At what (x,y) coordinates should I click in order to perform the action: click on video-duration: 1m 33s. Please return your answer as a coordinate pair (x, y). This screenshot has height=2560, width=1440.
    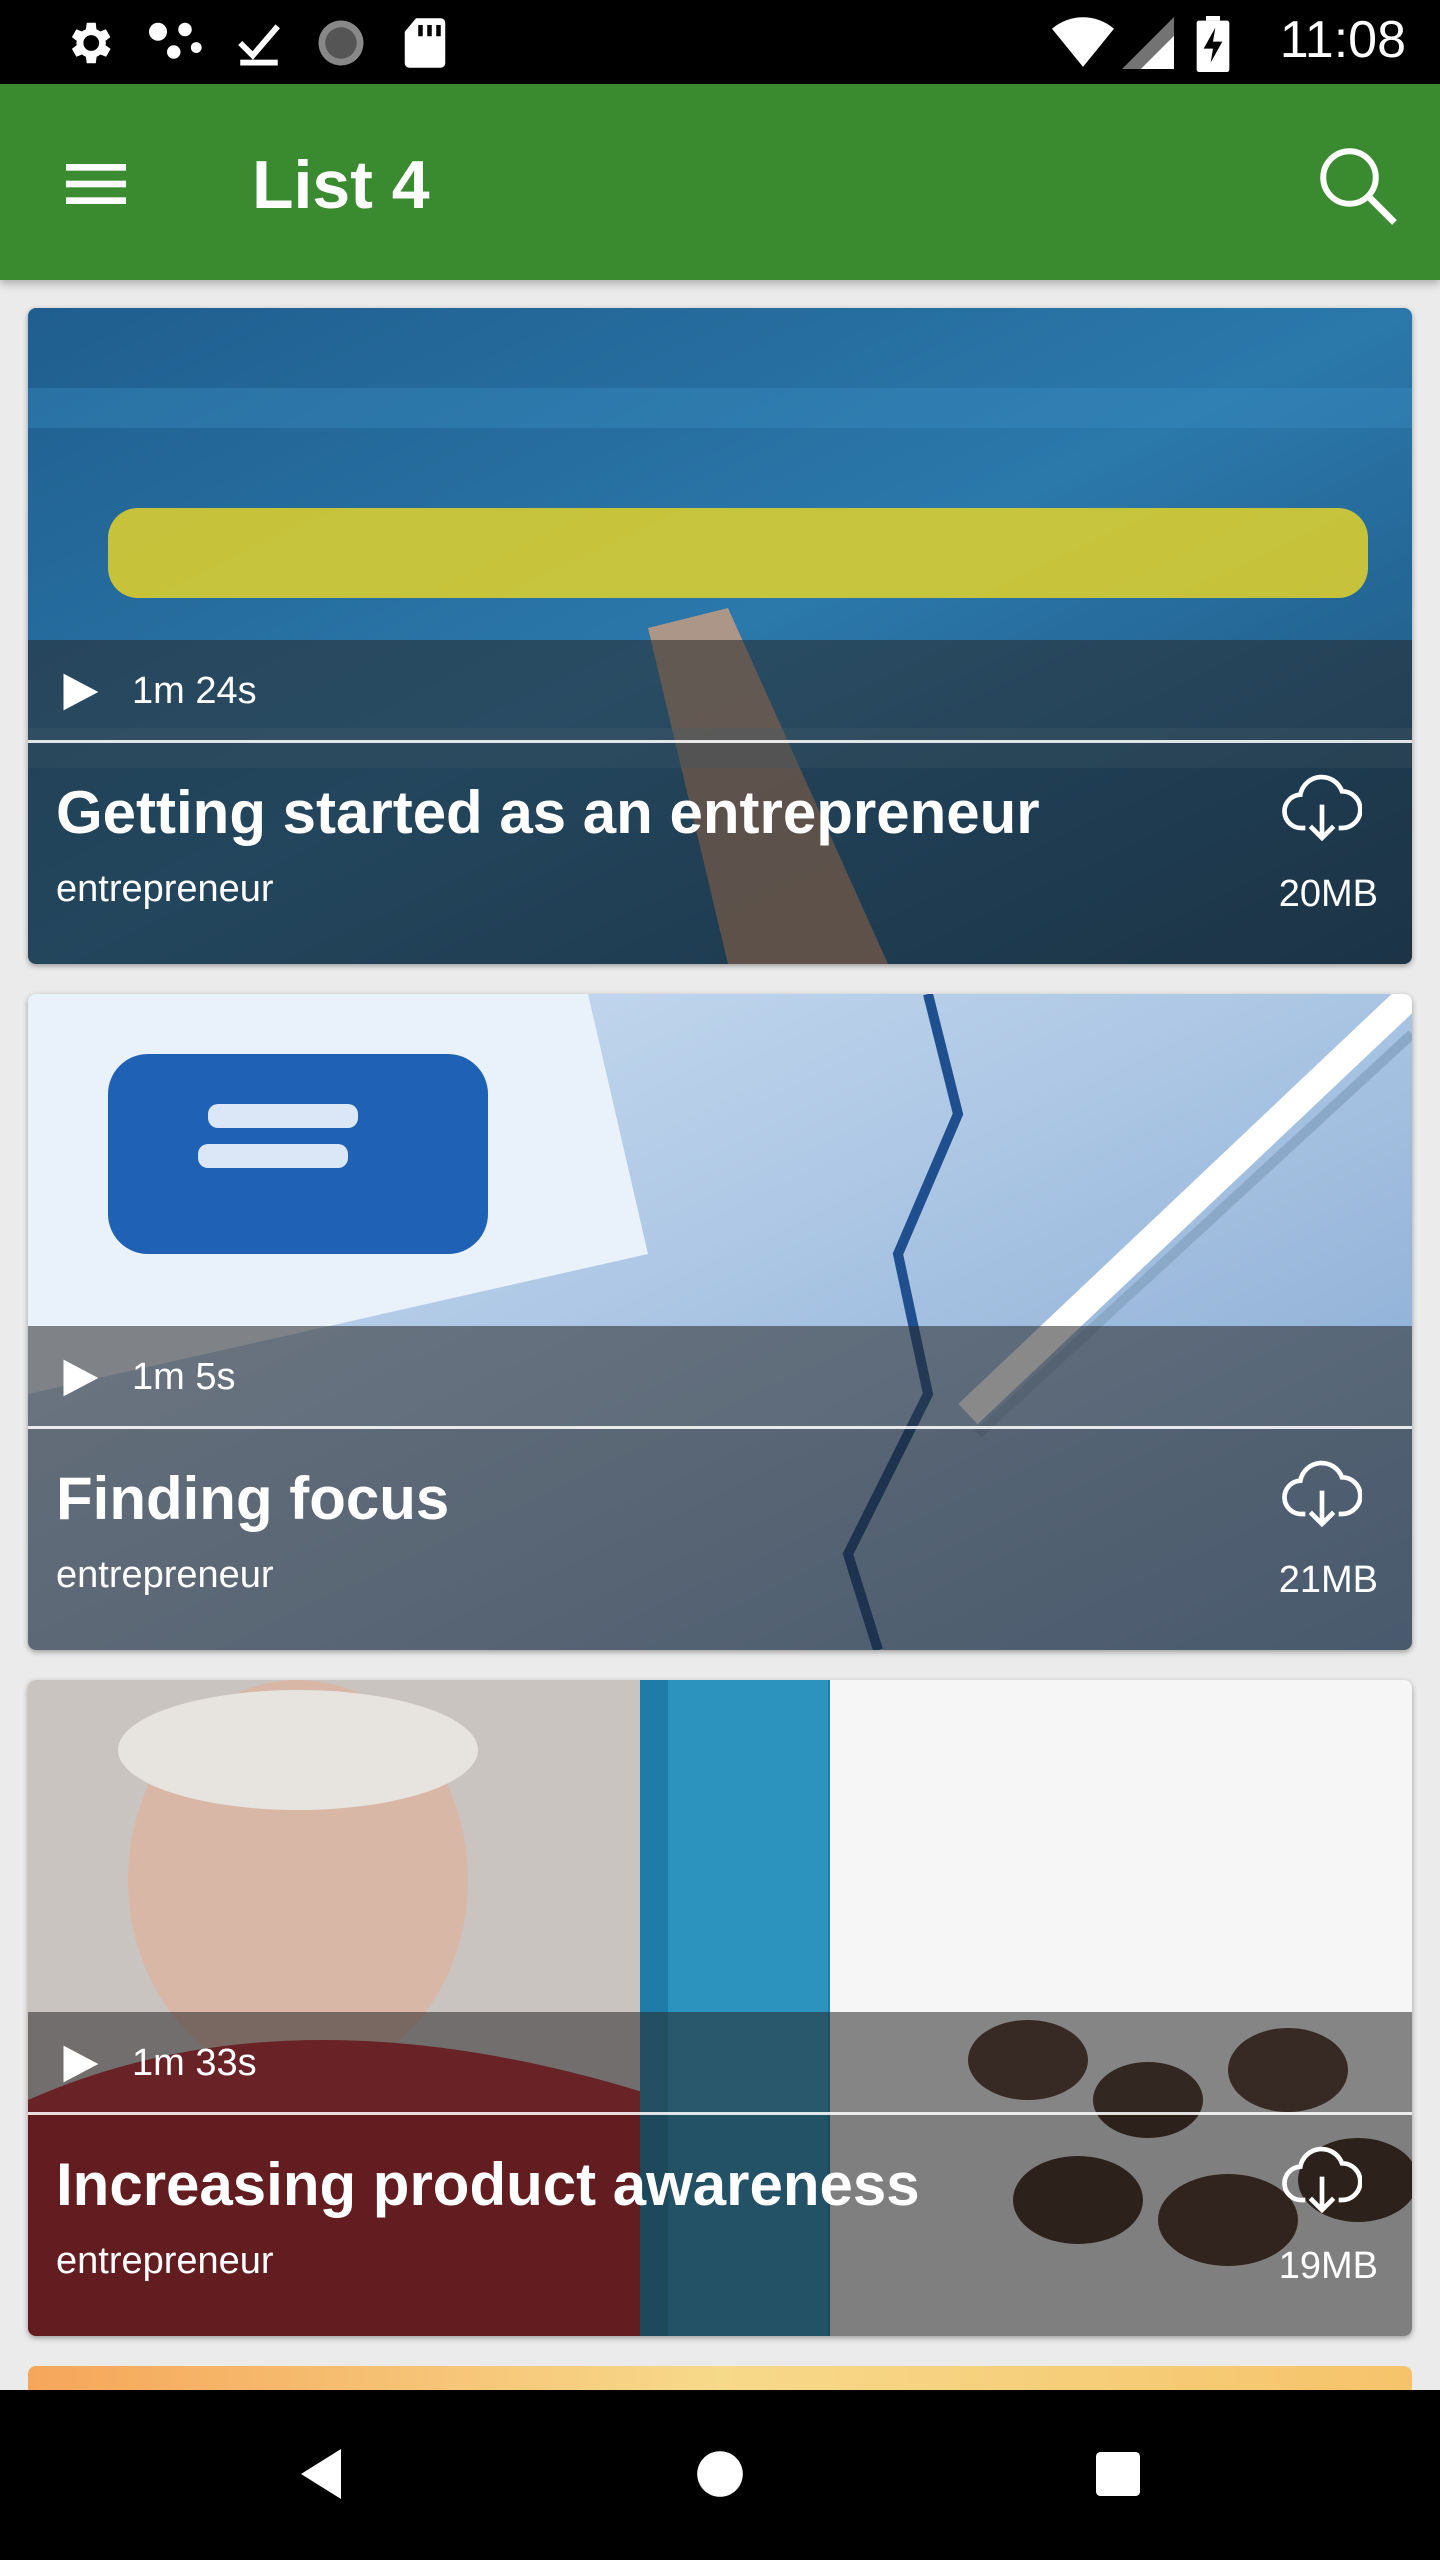
    Looking at the image, I should click on (194, 2063).